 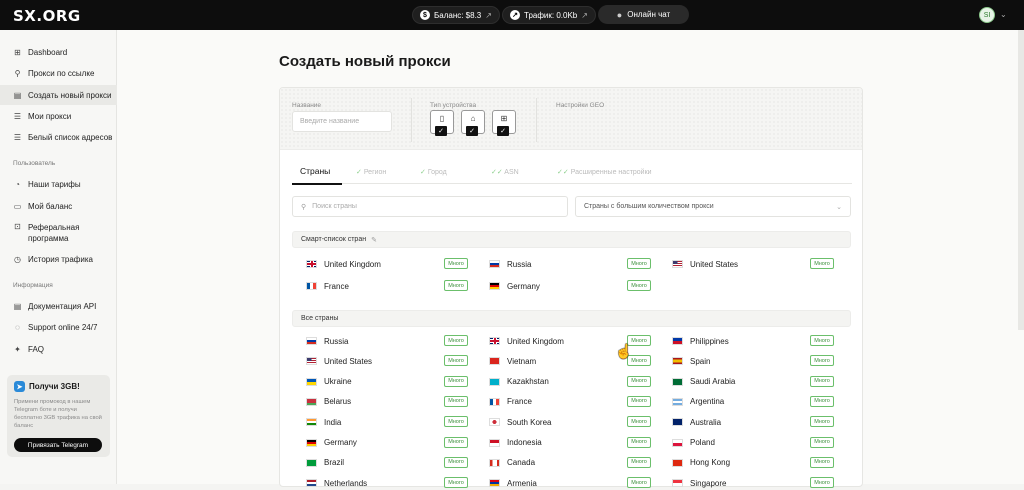 I want to click on country-australia: Australia, so click(x=696, y=422).